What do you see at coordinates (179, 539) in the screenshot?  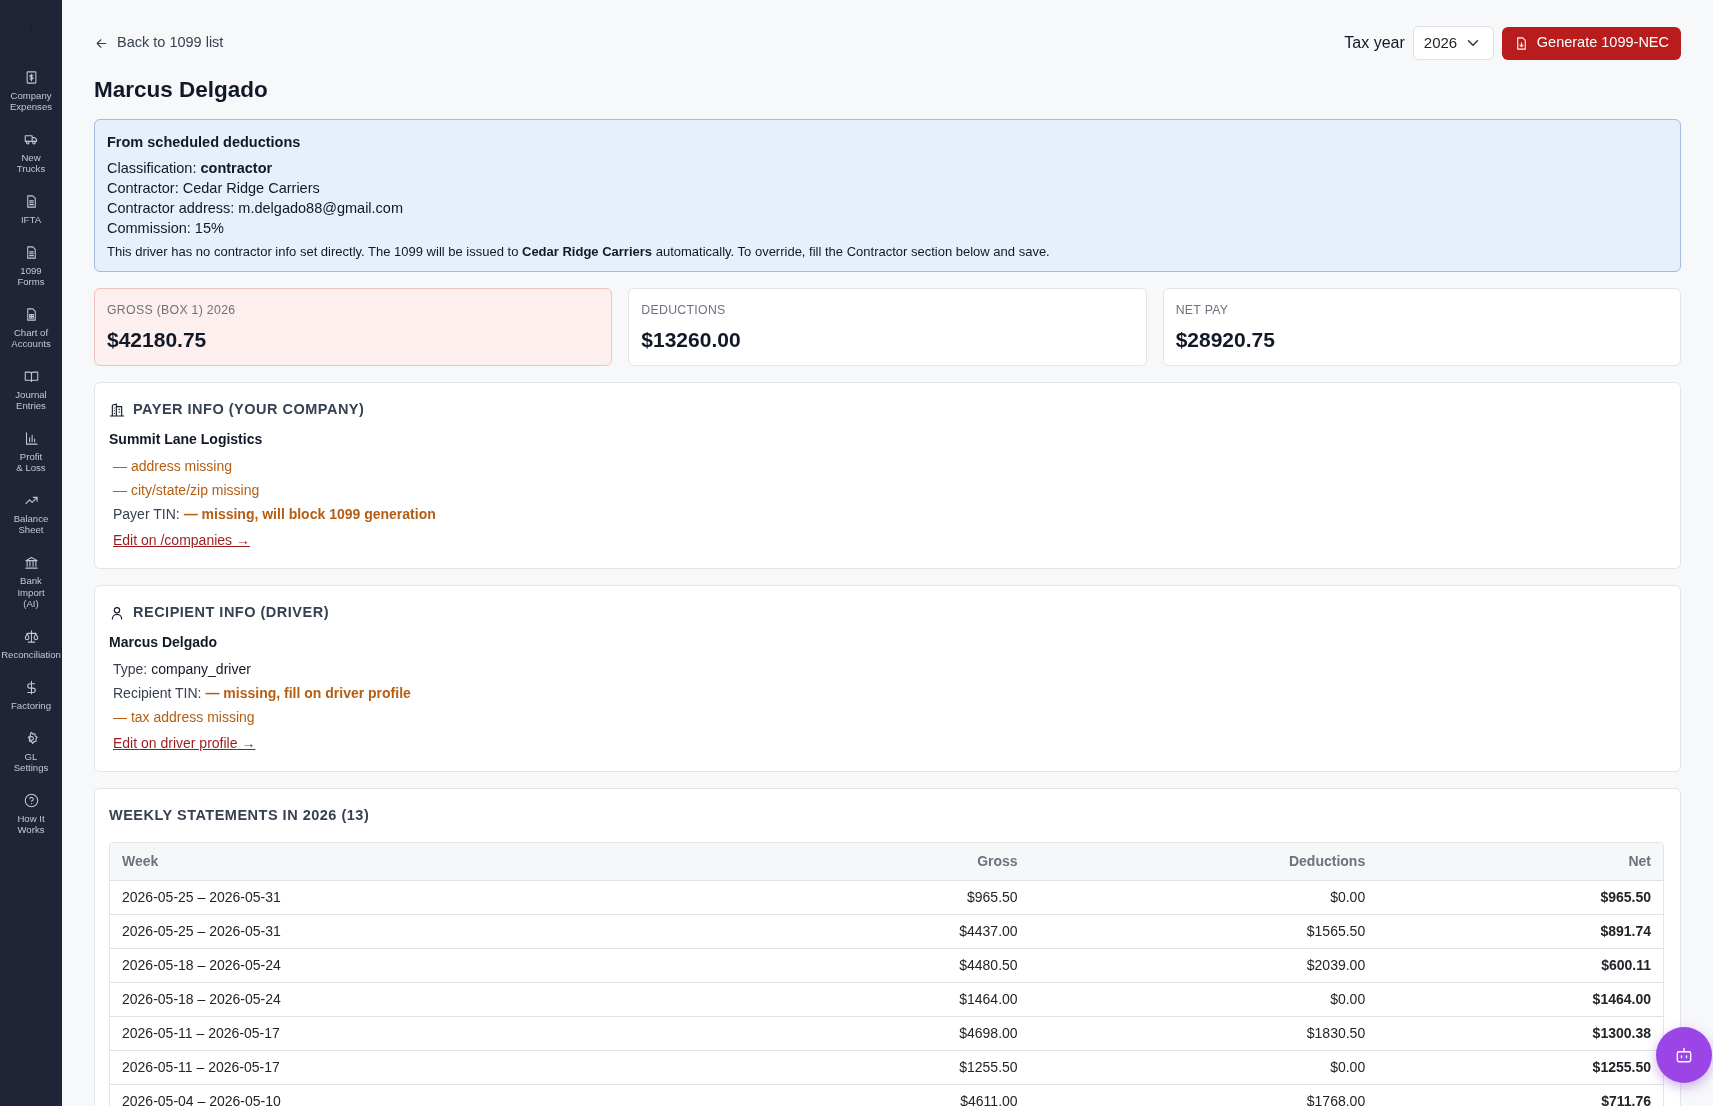 I see `edit-link: Edit on /companies →` at bounding box center [179, 539].